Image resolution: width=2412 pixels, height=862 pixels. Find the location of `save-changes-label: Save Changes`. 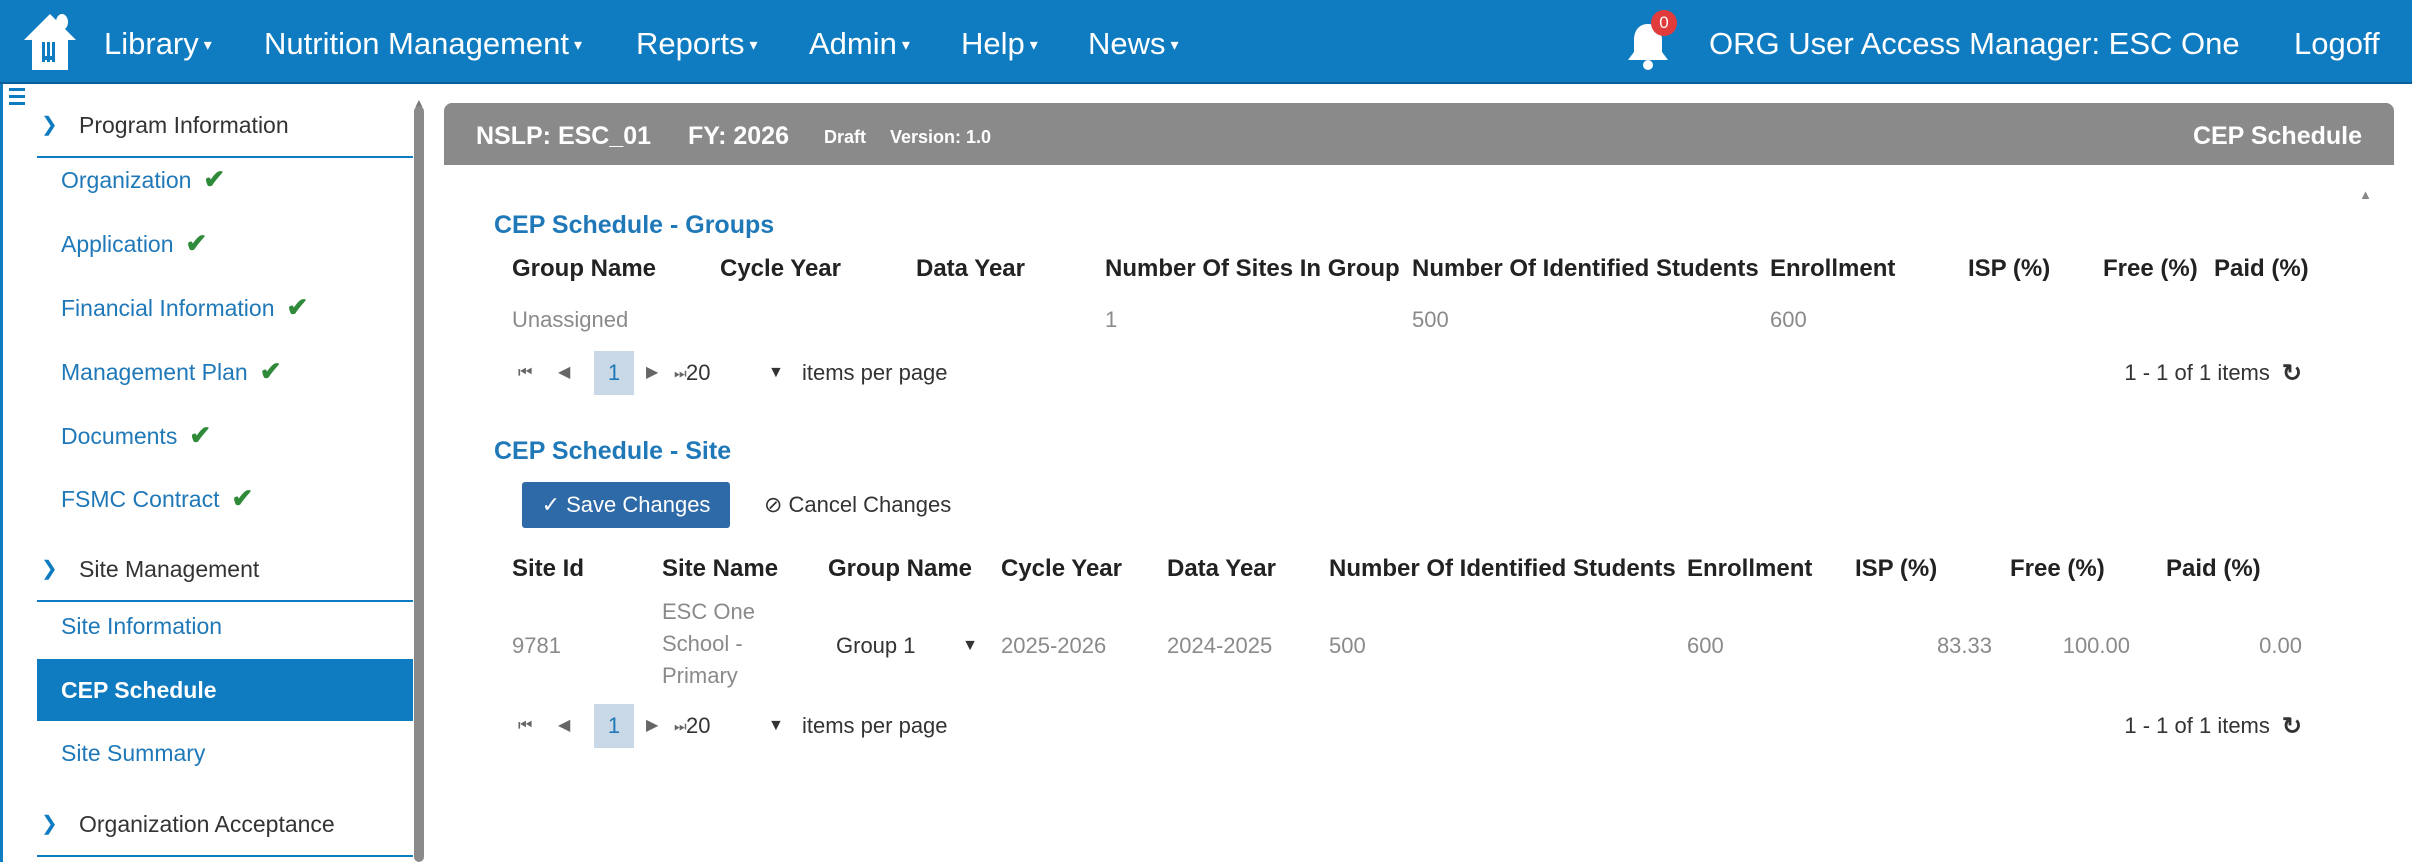

save-changes-label: Save Changes is located at coordinates (638, 504).